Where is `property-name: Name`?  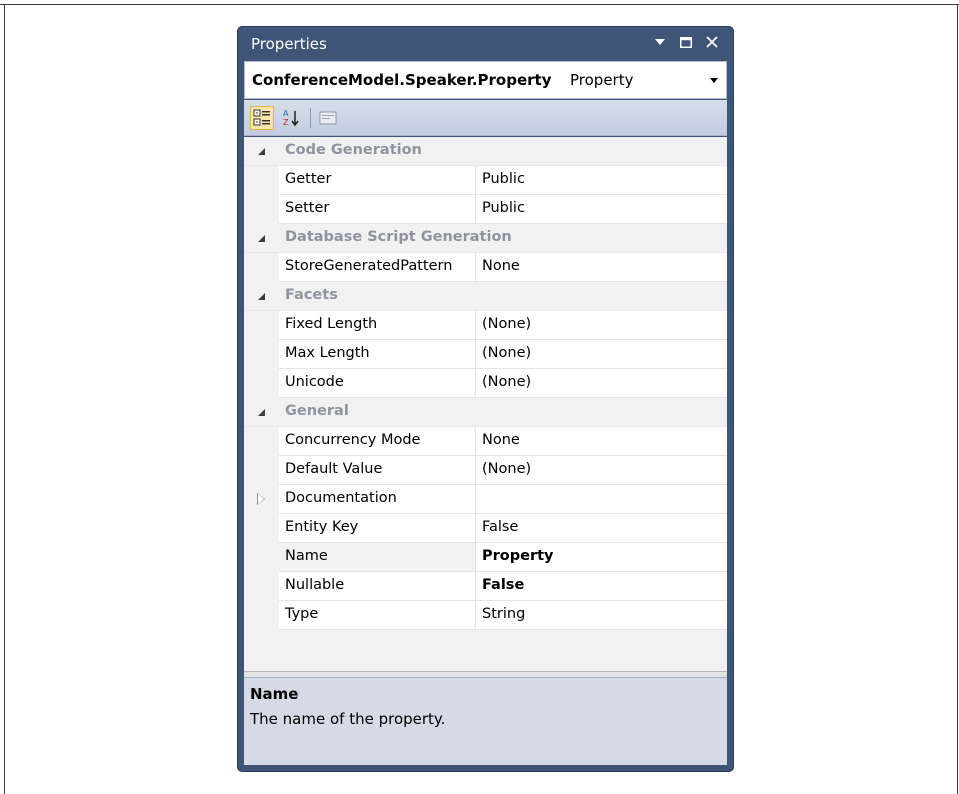 property-name: Name is located at coordinates (306, 556).